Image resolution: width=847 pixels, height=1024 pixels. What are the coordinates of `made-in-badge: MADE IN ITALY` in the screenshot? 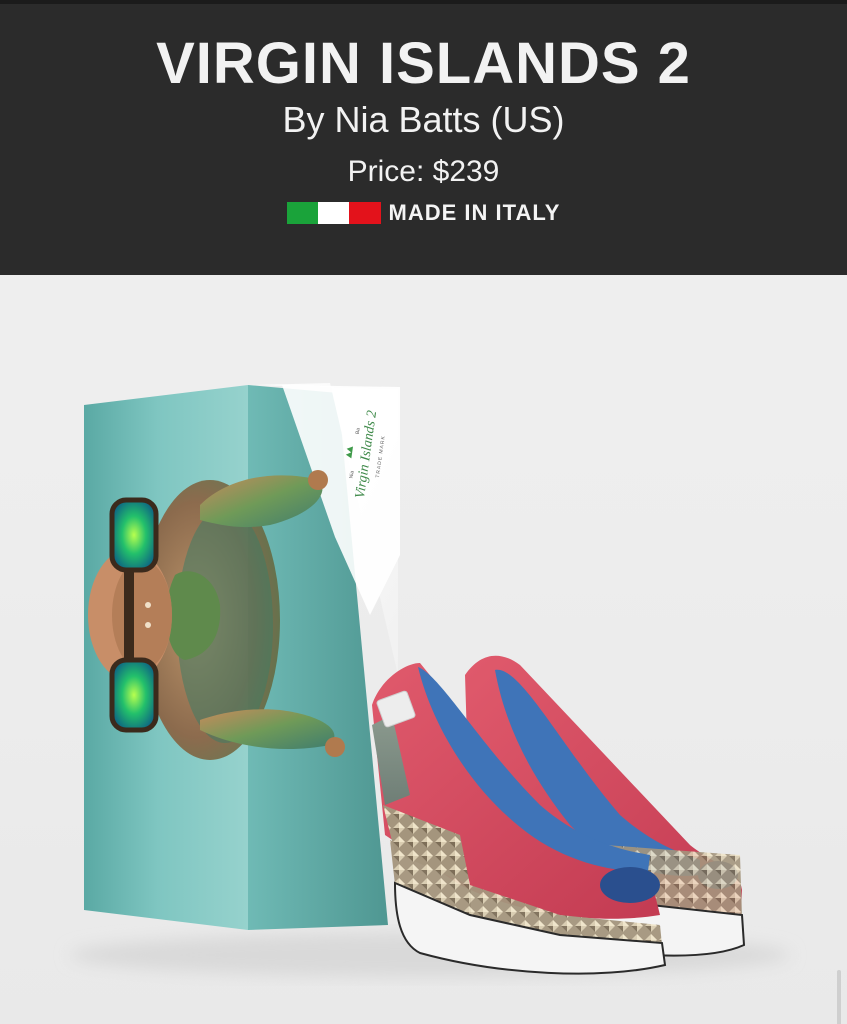 It's located at (423, 213).